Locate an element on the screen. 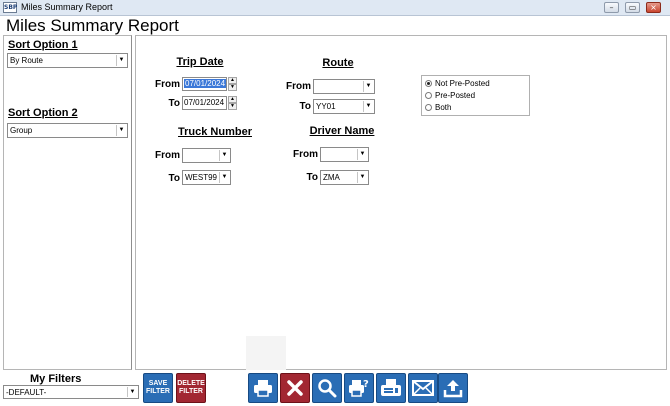 The width and height of the screenshot is (670, 406). trip-date-from-value: 07/01/2024 is located at coordinates (205, 83).